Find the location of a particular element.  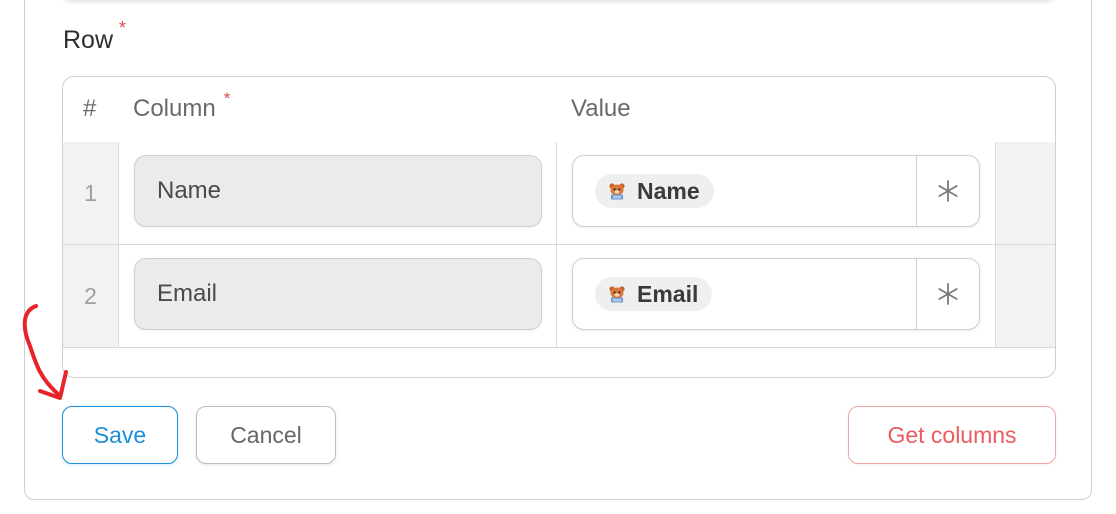

header-column: Column * is located at coordinates (181, 106).